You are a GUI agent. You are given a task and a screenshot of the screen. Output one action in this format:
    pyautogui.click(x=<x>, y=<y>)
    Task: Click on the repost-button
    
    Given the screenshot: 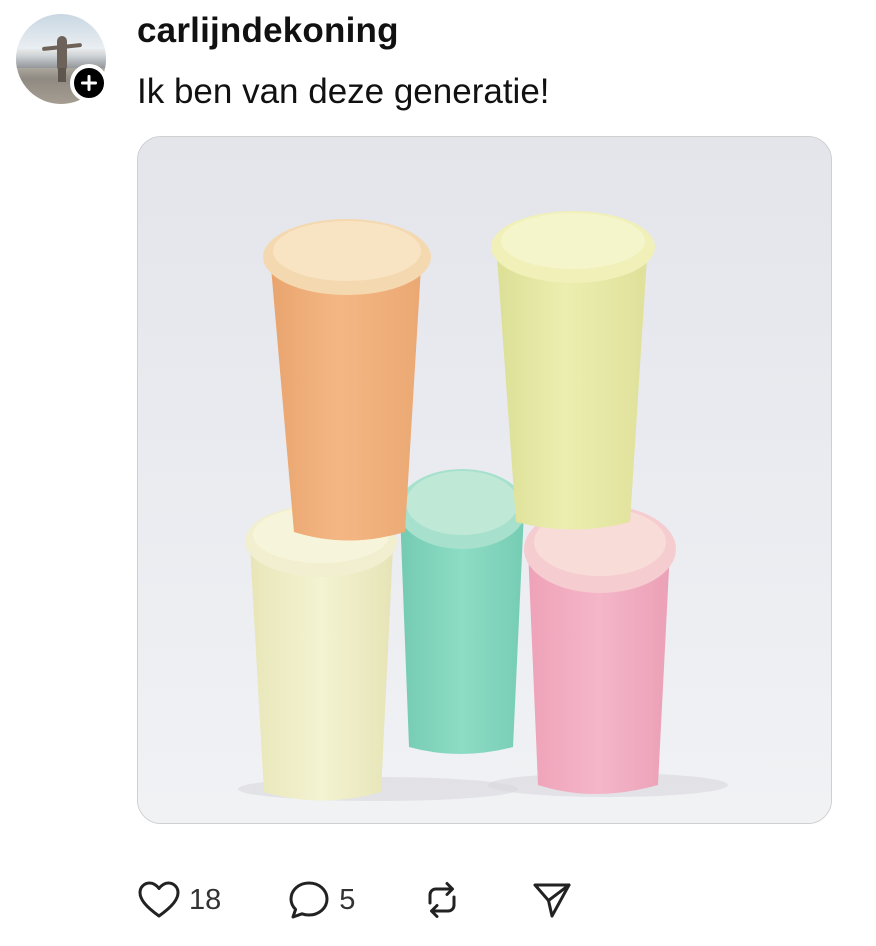 What is the action you would take?
    pyautogui.click(x=442, y=900)
    